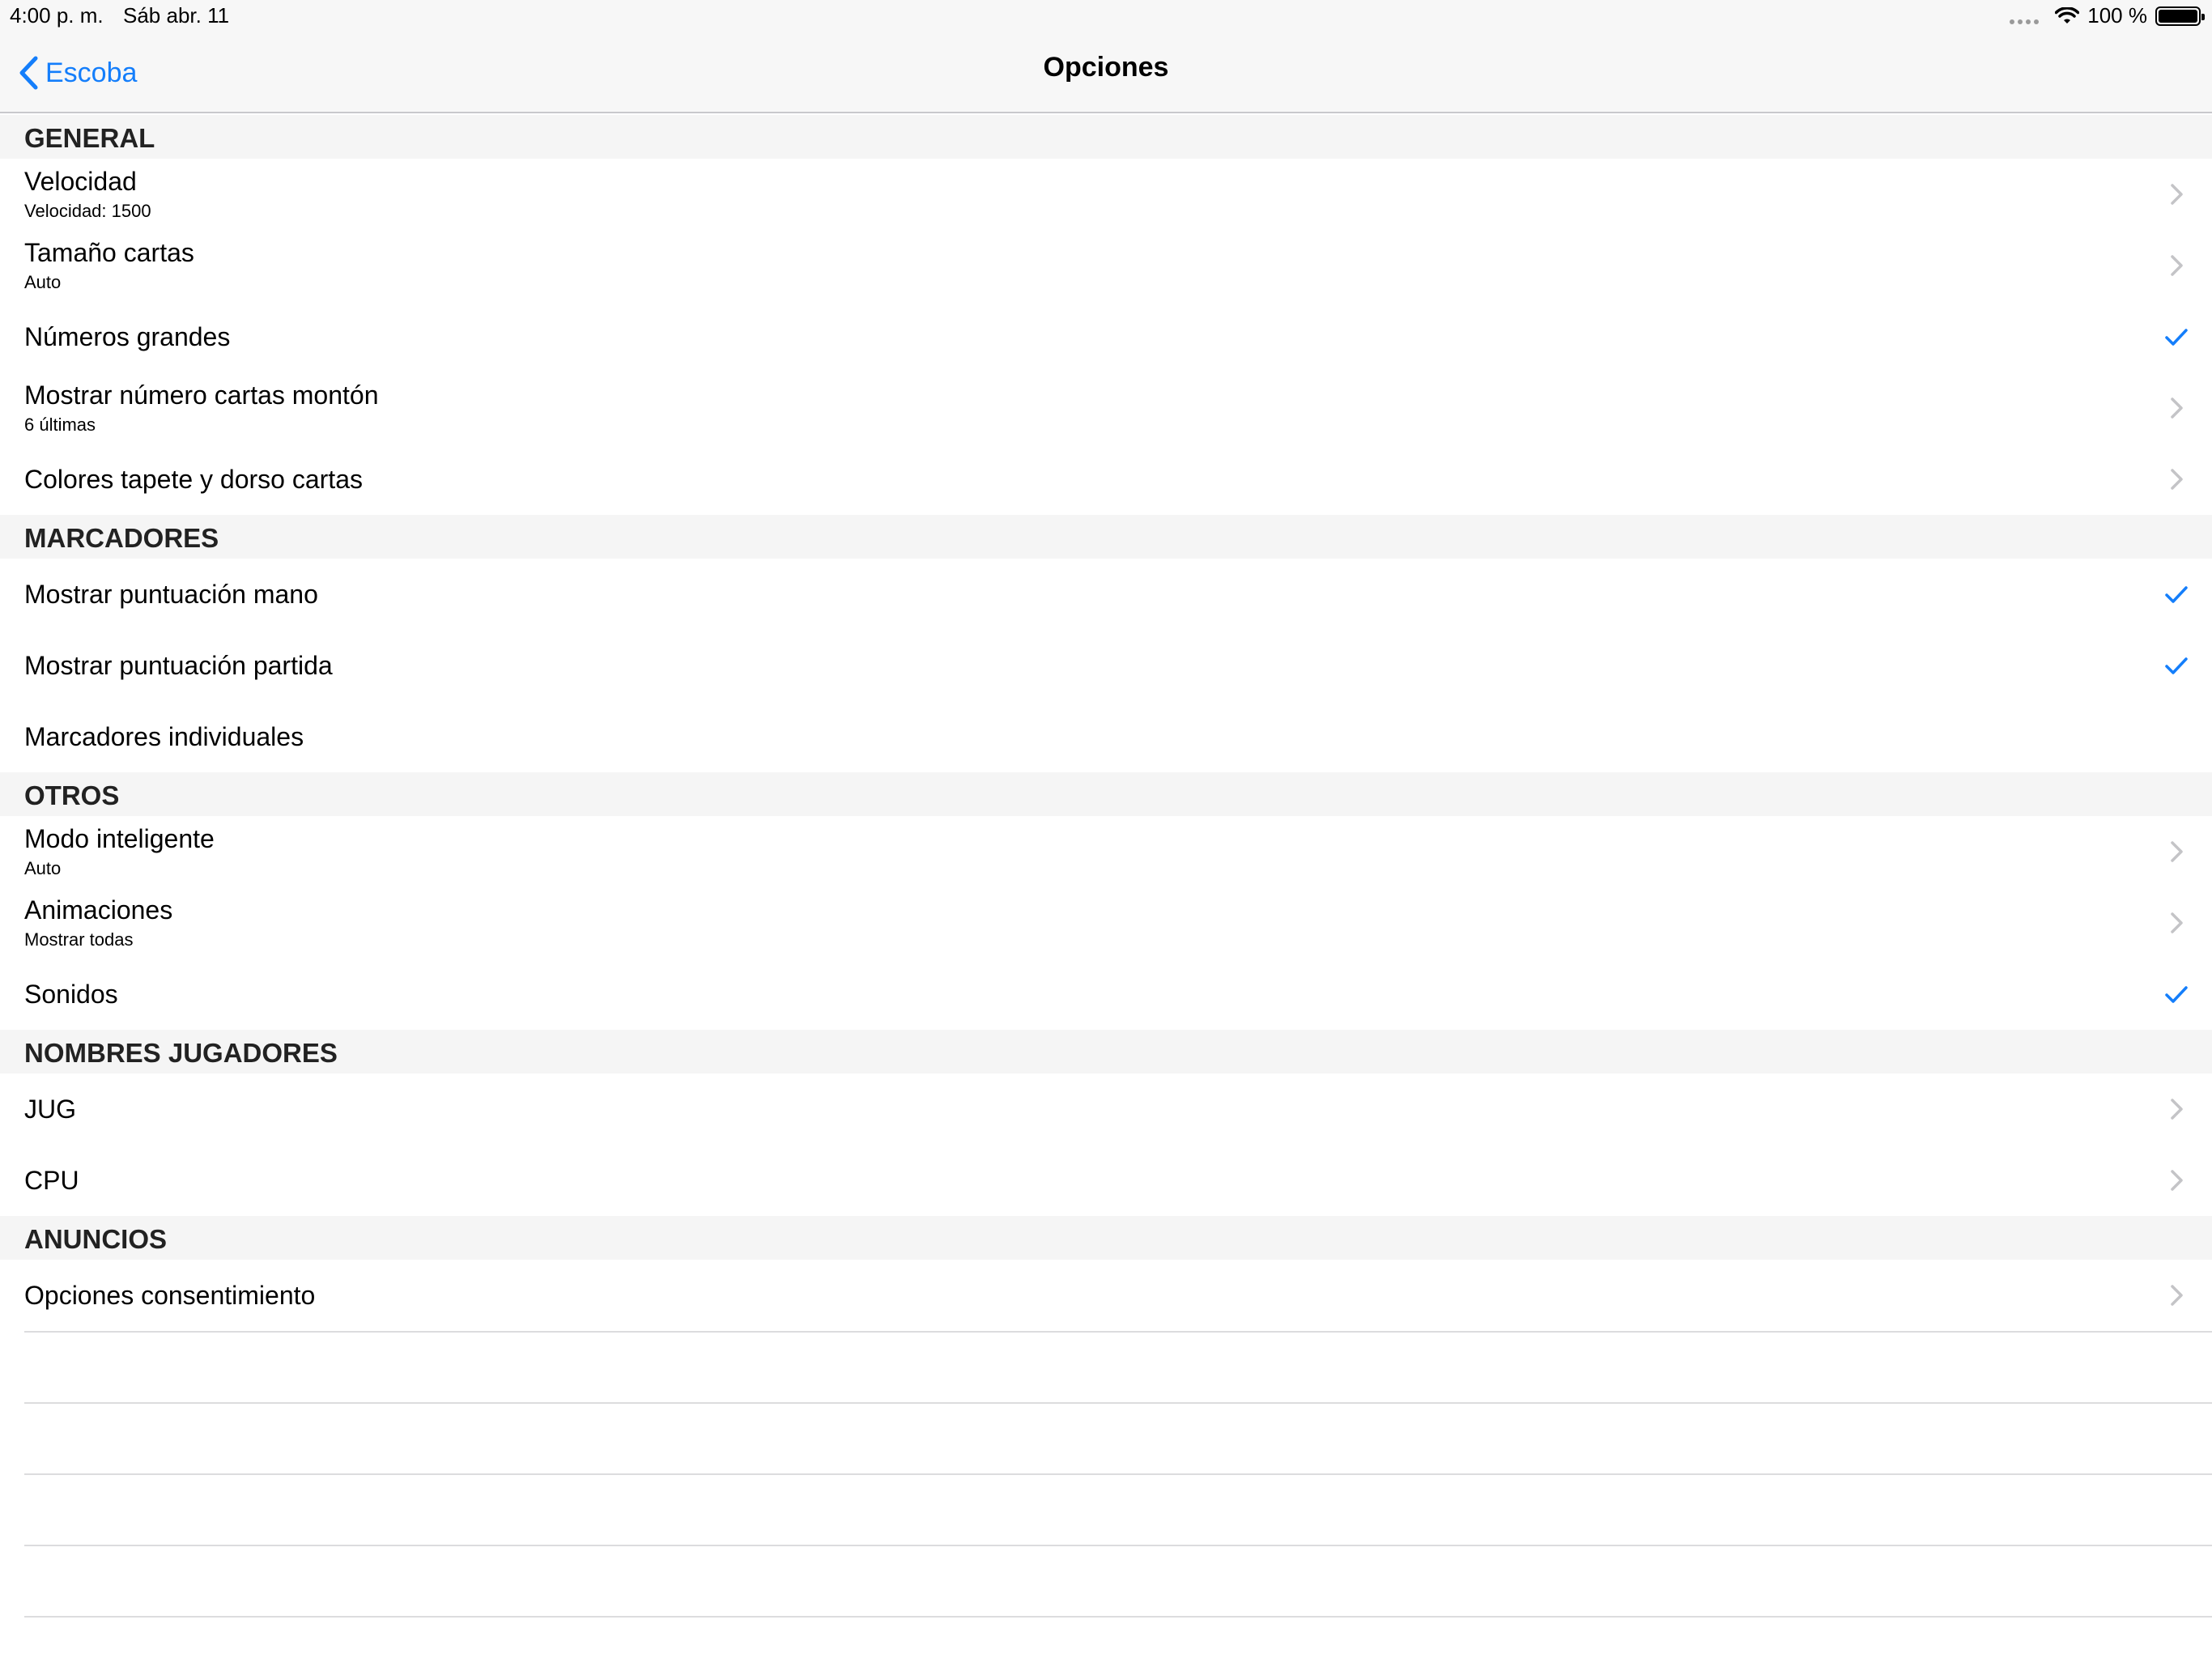 This screenshot has height=1658, width=2212. What do you see at coordinates (81, 181) in the screenshot?
I see `row-label: Velocidad` at bounding box center [81, 181].